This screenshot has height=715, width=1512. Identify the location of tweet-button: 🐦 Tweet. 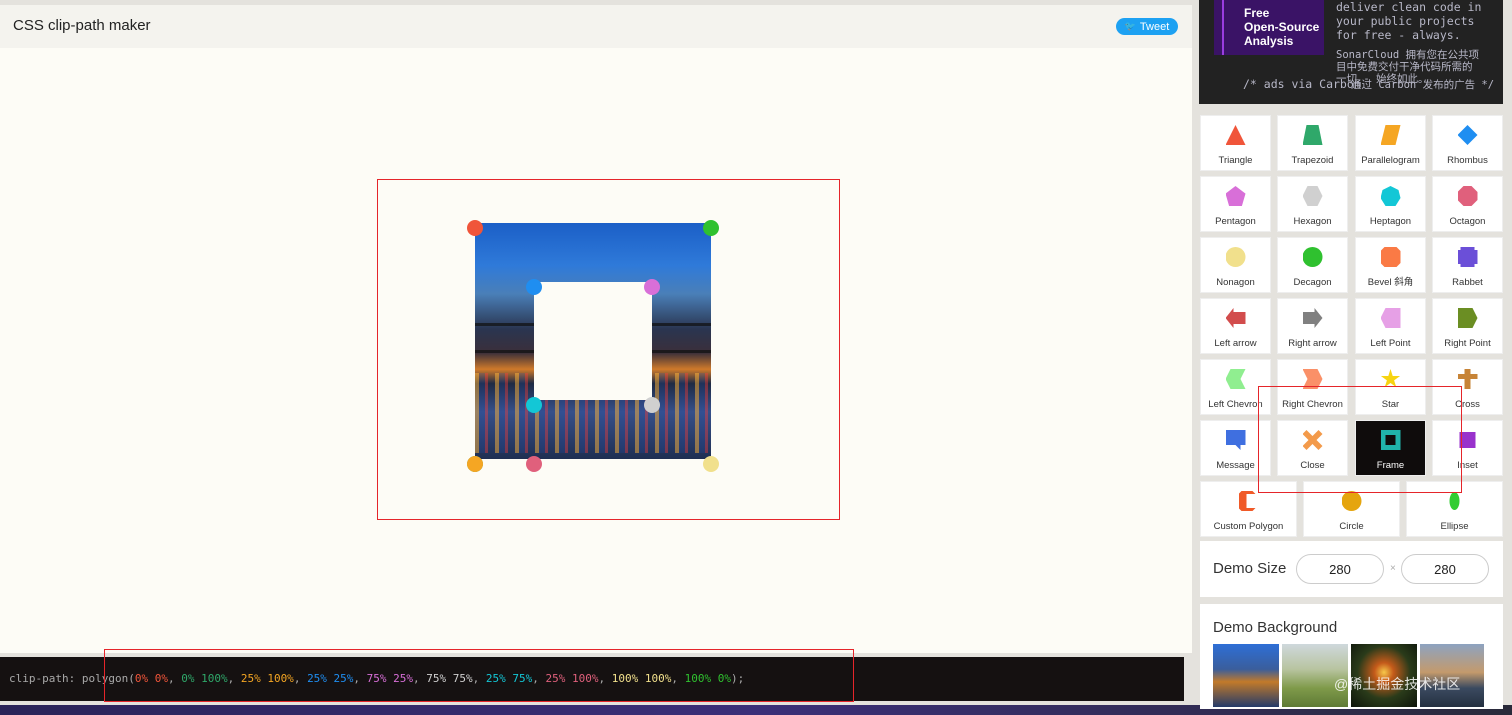
(1147, 26).